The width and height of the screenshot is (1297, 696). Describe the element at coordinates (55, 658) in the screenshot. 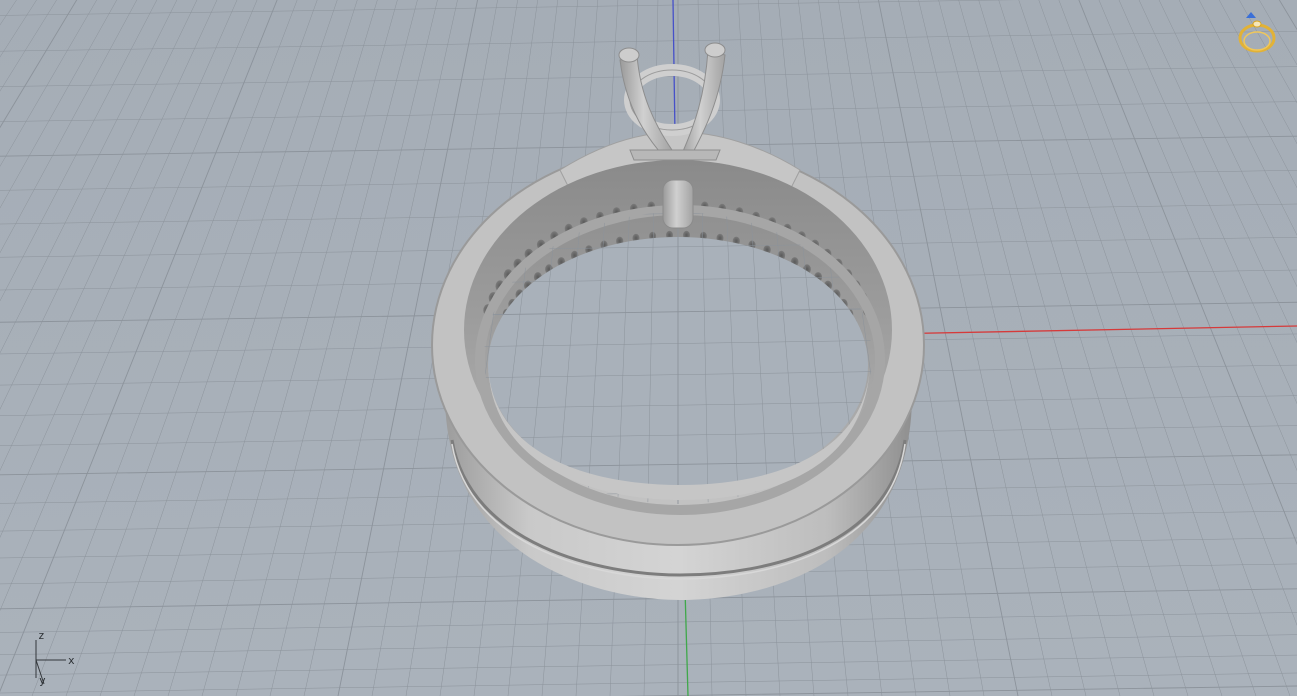

I see `axis-indicator: z x y` at that location.